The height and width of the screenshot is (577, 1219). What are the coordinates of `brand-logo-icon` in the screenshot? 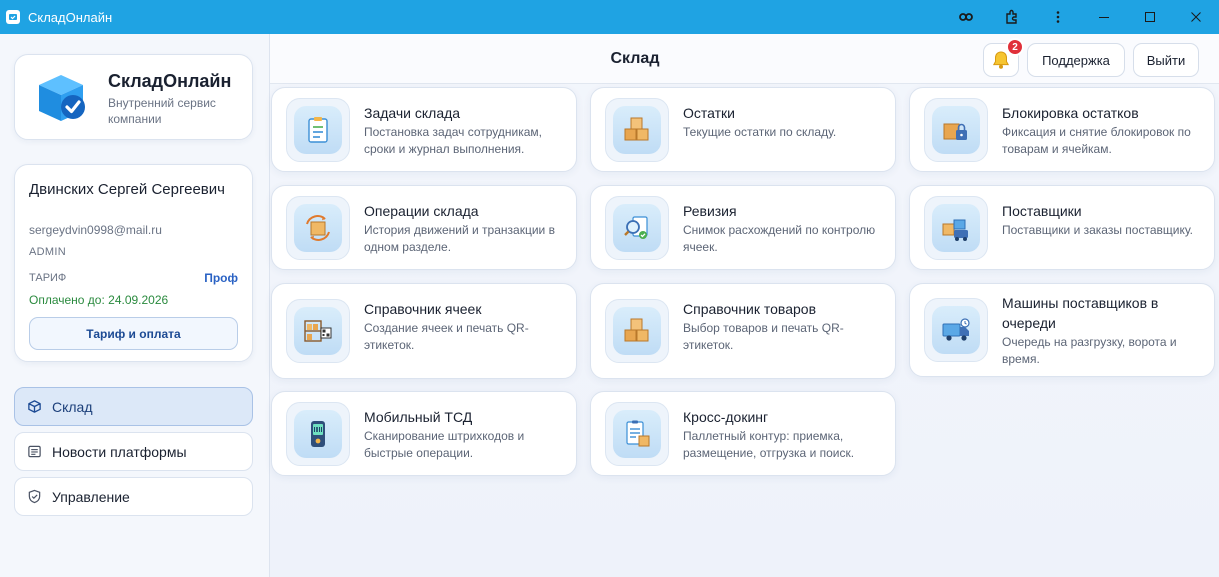 It's located at (61, 97).